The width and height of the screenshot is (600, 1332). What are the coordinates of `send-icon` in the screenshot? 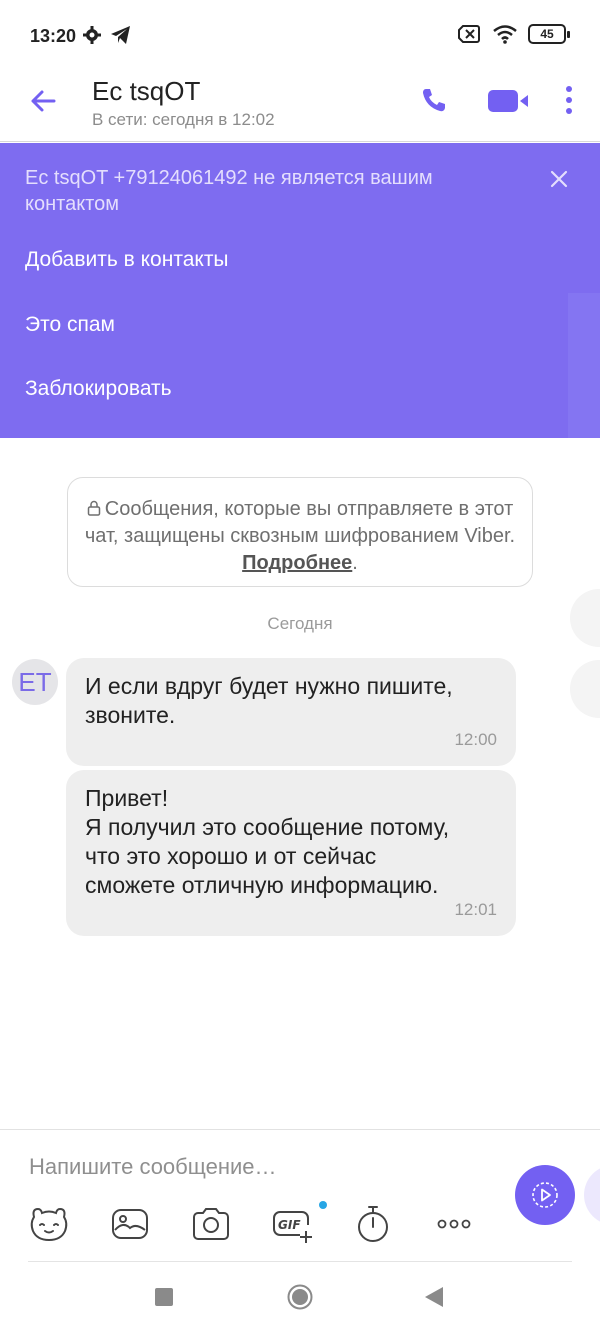 It's located at (545, 1195).